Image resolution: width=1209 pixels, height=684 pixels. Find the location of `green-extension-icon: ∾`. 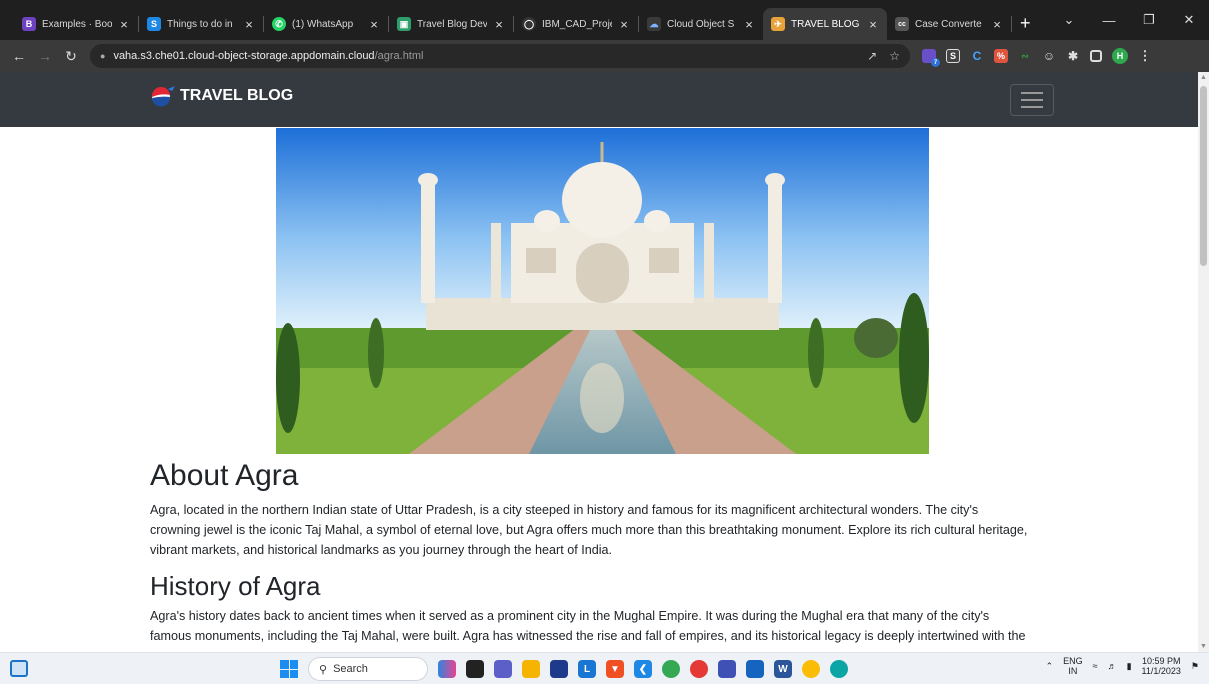

green-extension-icon: ∾ is located at coordinates (1025, 56).